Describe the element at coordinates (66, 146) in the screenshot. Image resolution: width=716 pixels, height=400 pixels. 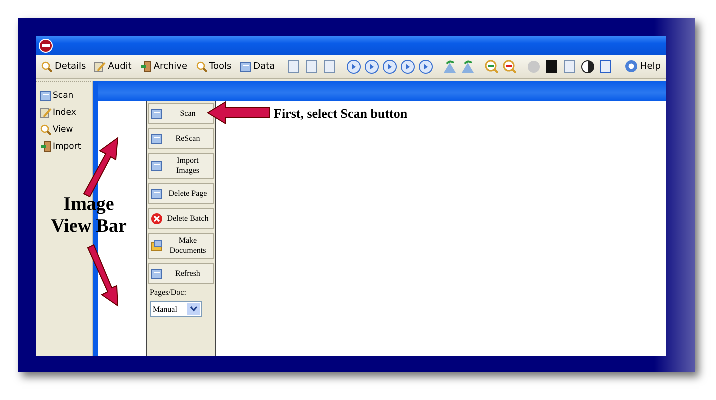
I see `nav-item: Import` at that location.